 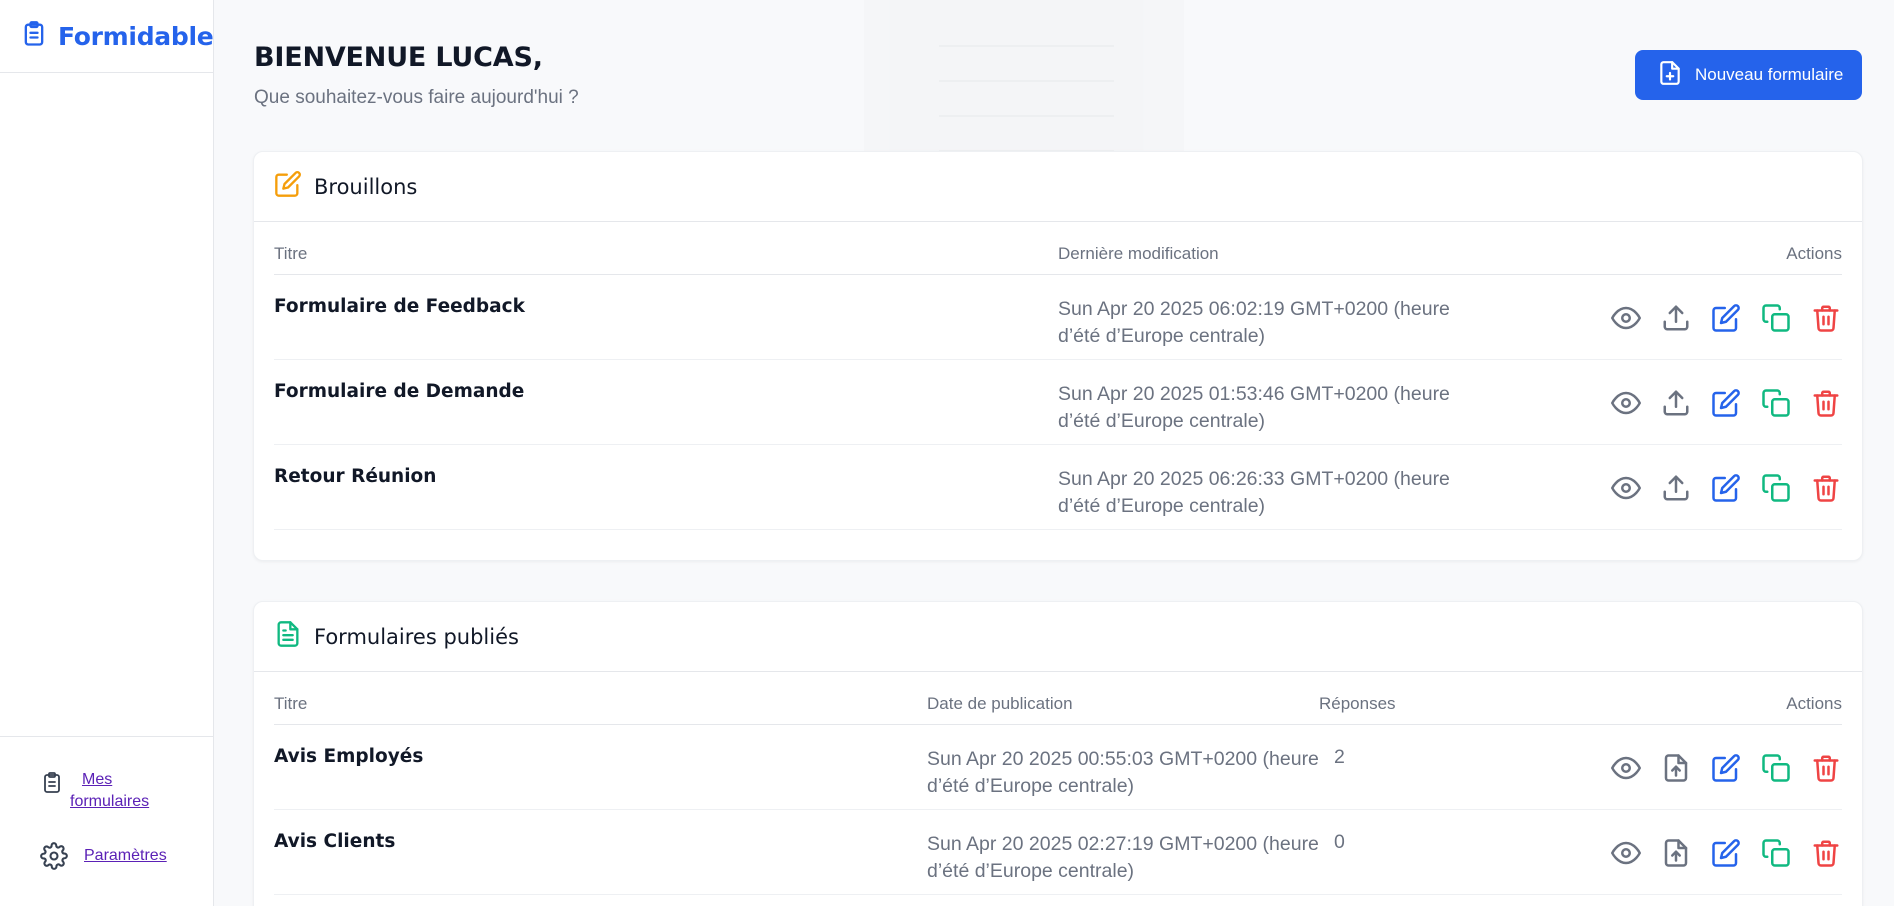 I want to click on row-responses: 0, so click(x=1339, y=842).